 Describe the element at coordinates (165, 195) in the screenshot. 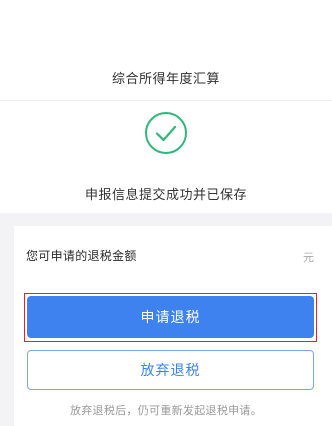

I see `submit-success-message: 申报信息提交成功并已保存` at that location.